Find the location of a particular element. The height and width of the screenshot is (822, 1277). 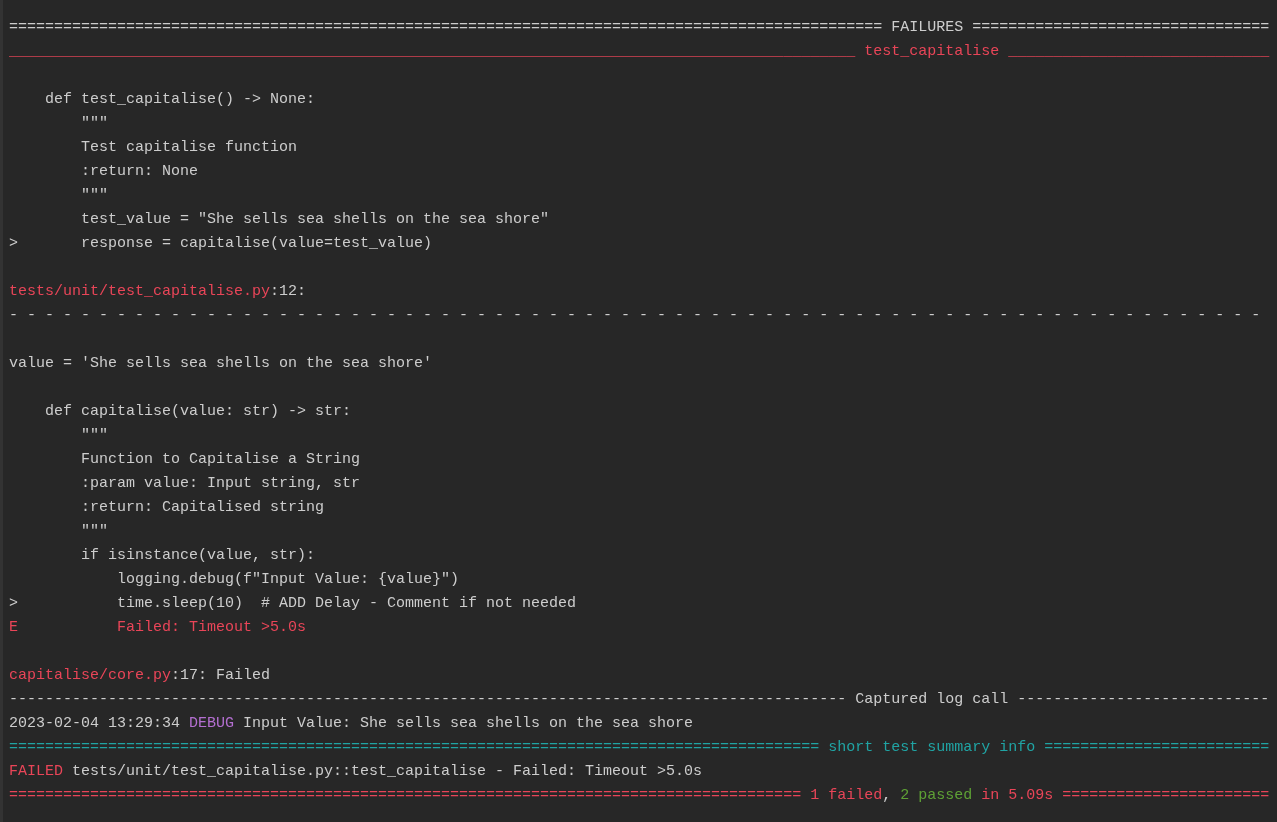

terminal-line: ______________________________________________________________________________________________ test_capitalise _____________________________ is located at coordinates (639, 52).